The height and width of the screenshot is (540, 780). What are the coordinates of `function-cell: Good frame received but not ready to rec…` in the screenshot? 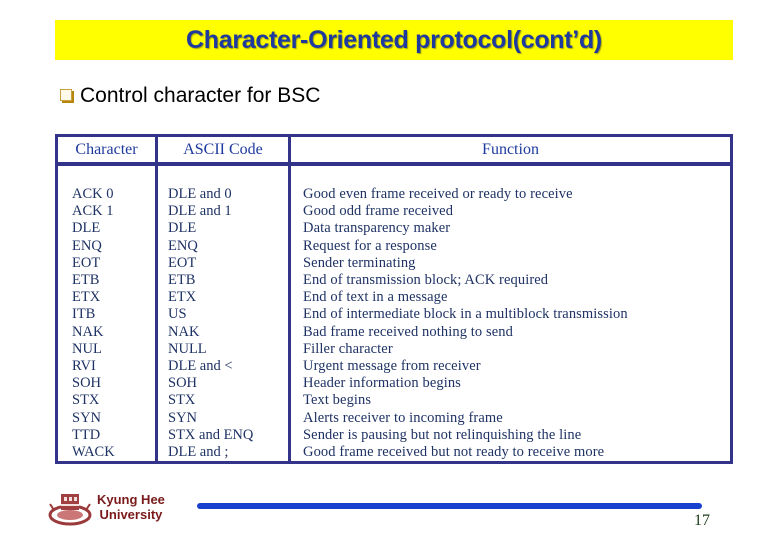 It's located at (454, 452).